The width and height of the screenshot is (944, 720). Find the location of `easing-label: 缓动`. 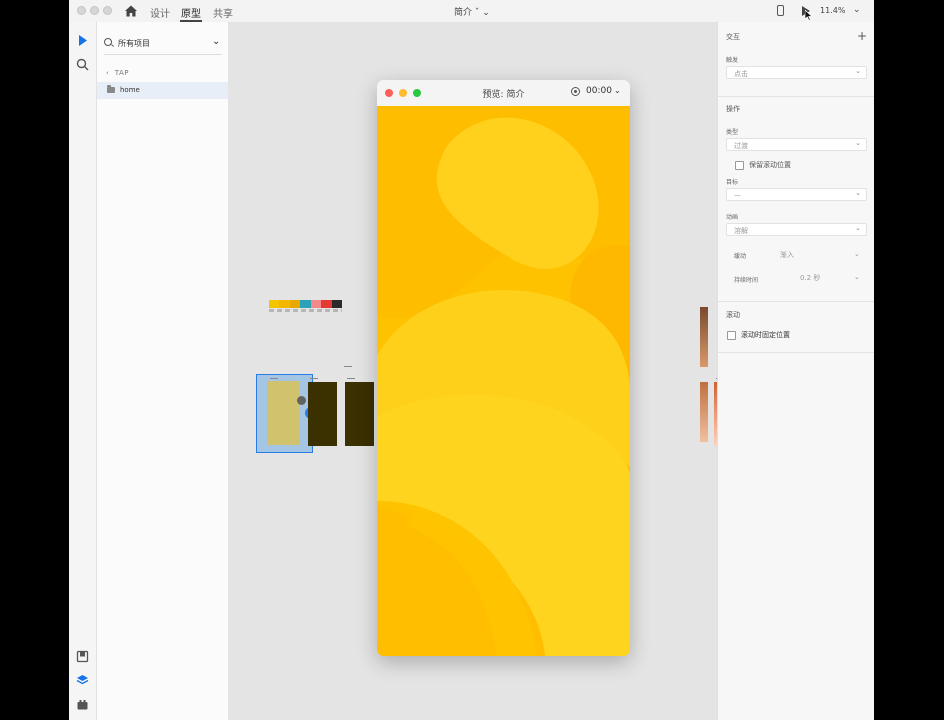

easing-label: 缓动 is located at coordinates (740, 256).